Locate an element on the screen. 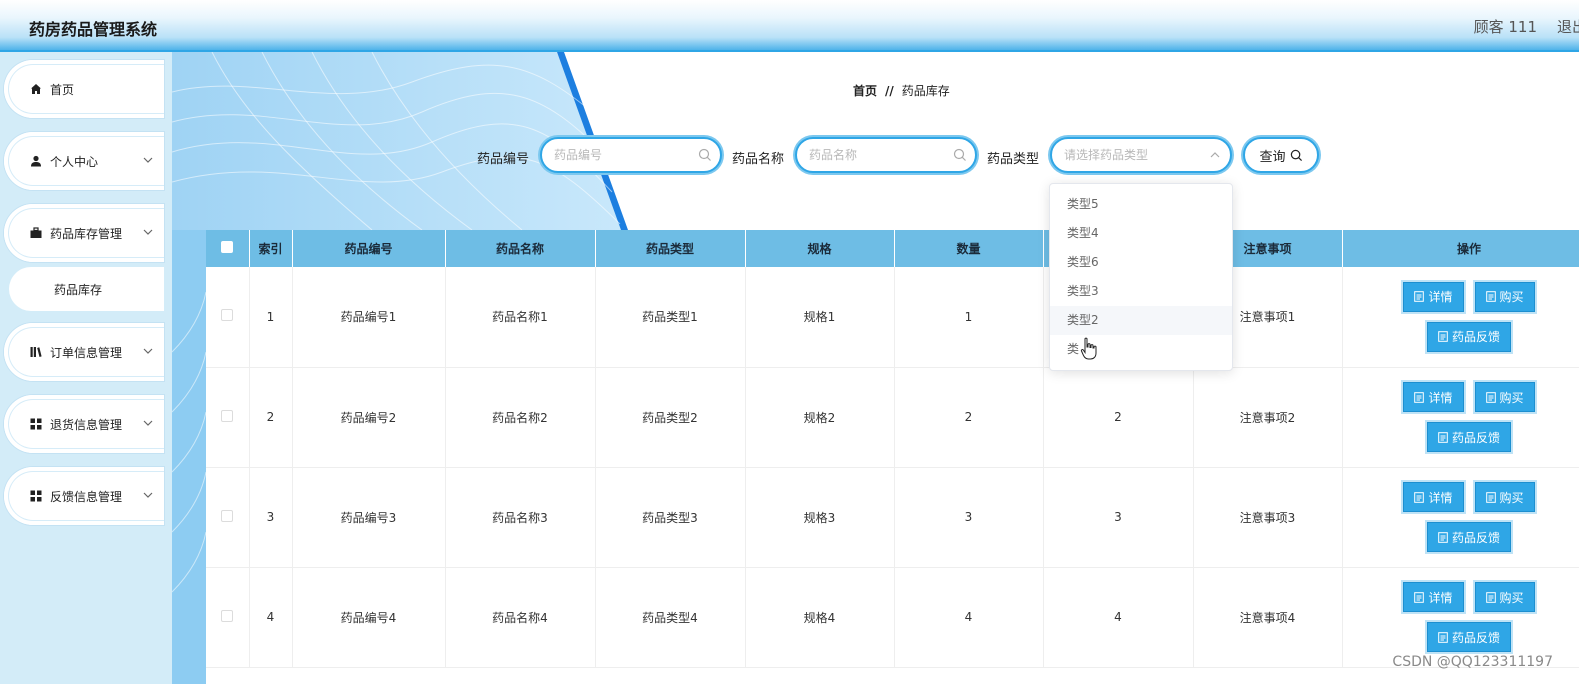 Image resolution: width=1579 pixels, height=684 pixels. column-header: 索引 is located at coordinates (271, 248).